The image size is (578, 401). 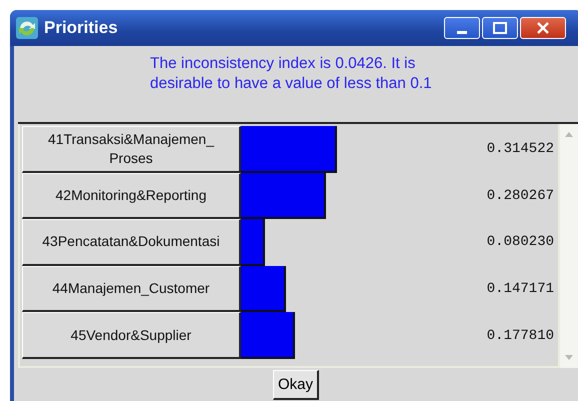 What do you see at coordinates (520, 289) in the screenshot?
I see `priority-value: 0.147171` at bounding box center [520, 289].